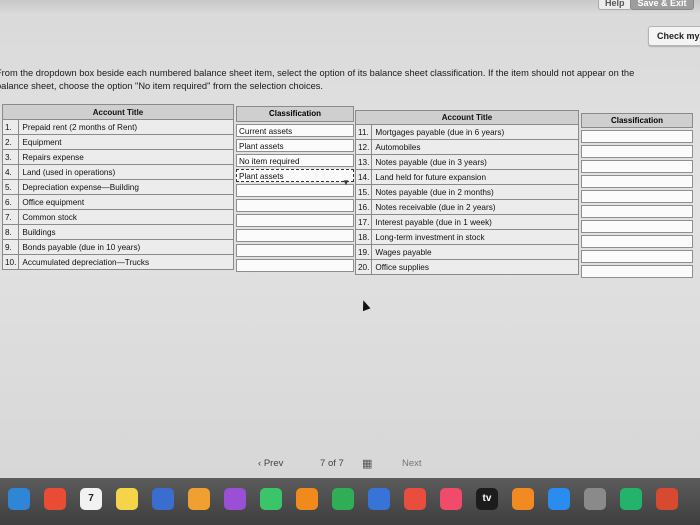 Image resolution: width=700 pixels, height=525 pixels. Describe the element at coordinates (363, 222) in the screenshot. I see `row-number: 17.` at that location.